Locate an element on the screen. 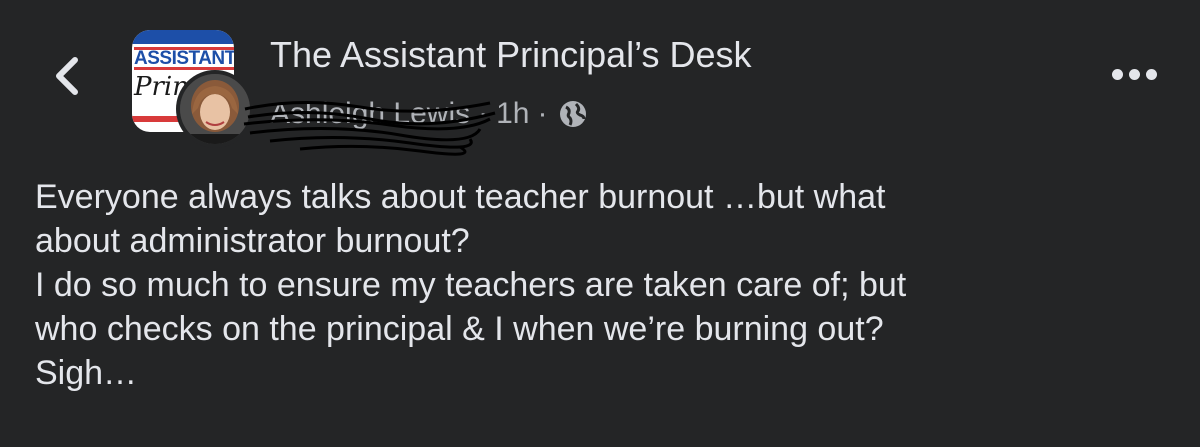 The width and height of the screenshot is (1200, 447). post-meta: Ashleigh Lewis · 1h · is located at coordinates (415, 124).